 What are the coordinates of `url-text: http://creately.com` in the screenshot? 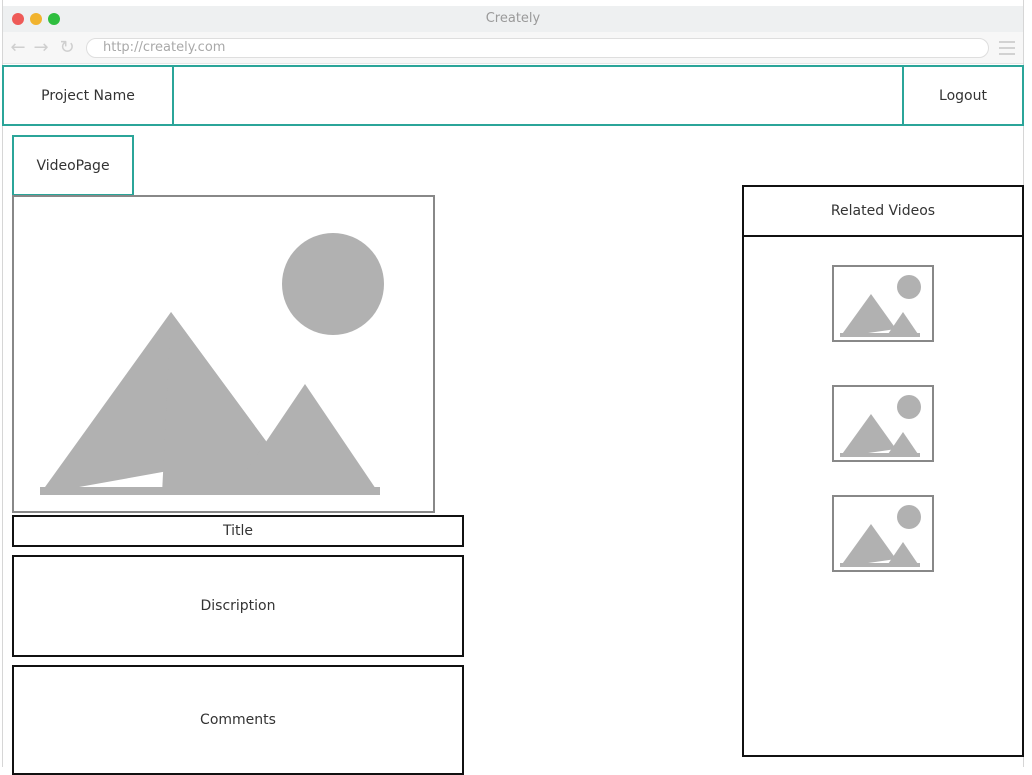 It's located at (164, 48).